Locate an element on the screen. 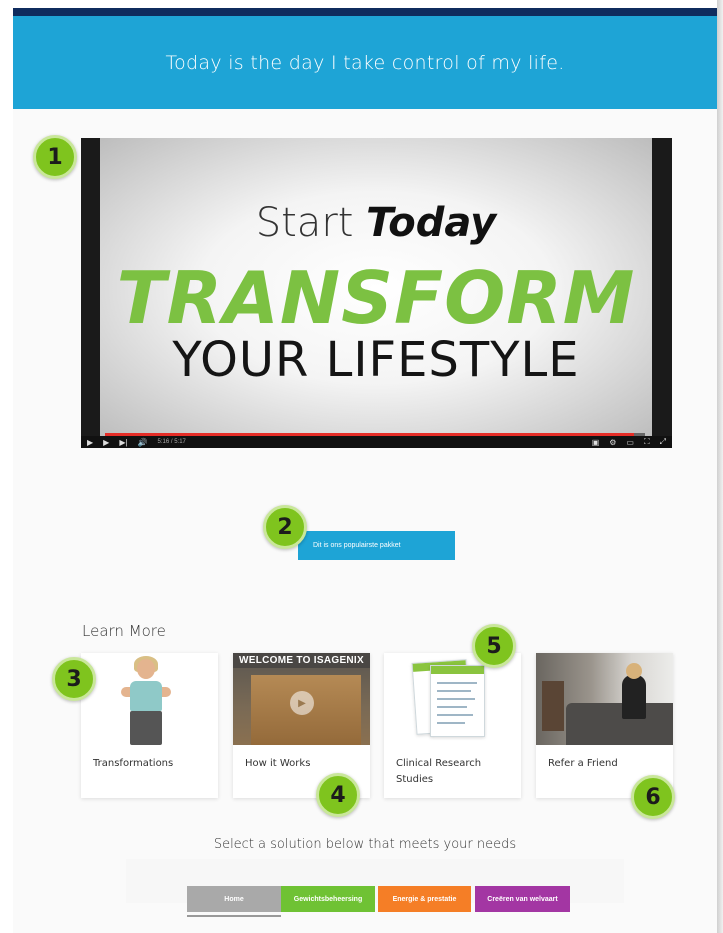  step-badge-5: 5 is located at coordinates (494, 646).